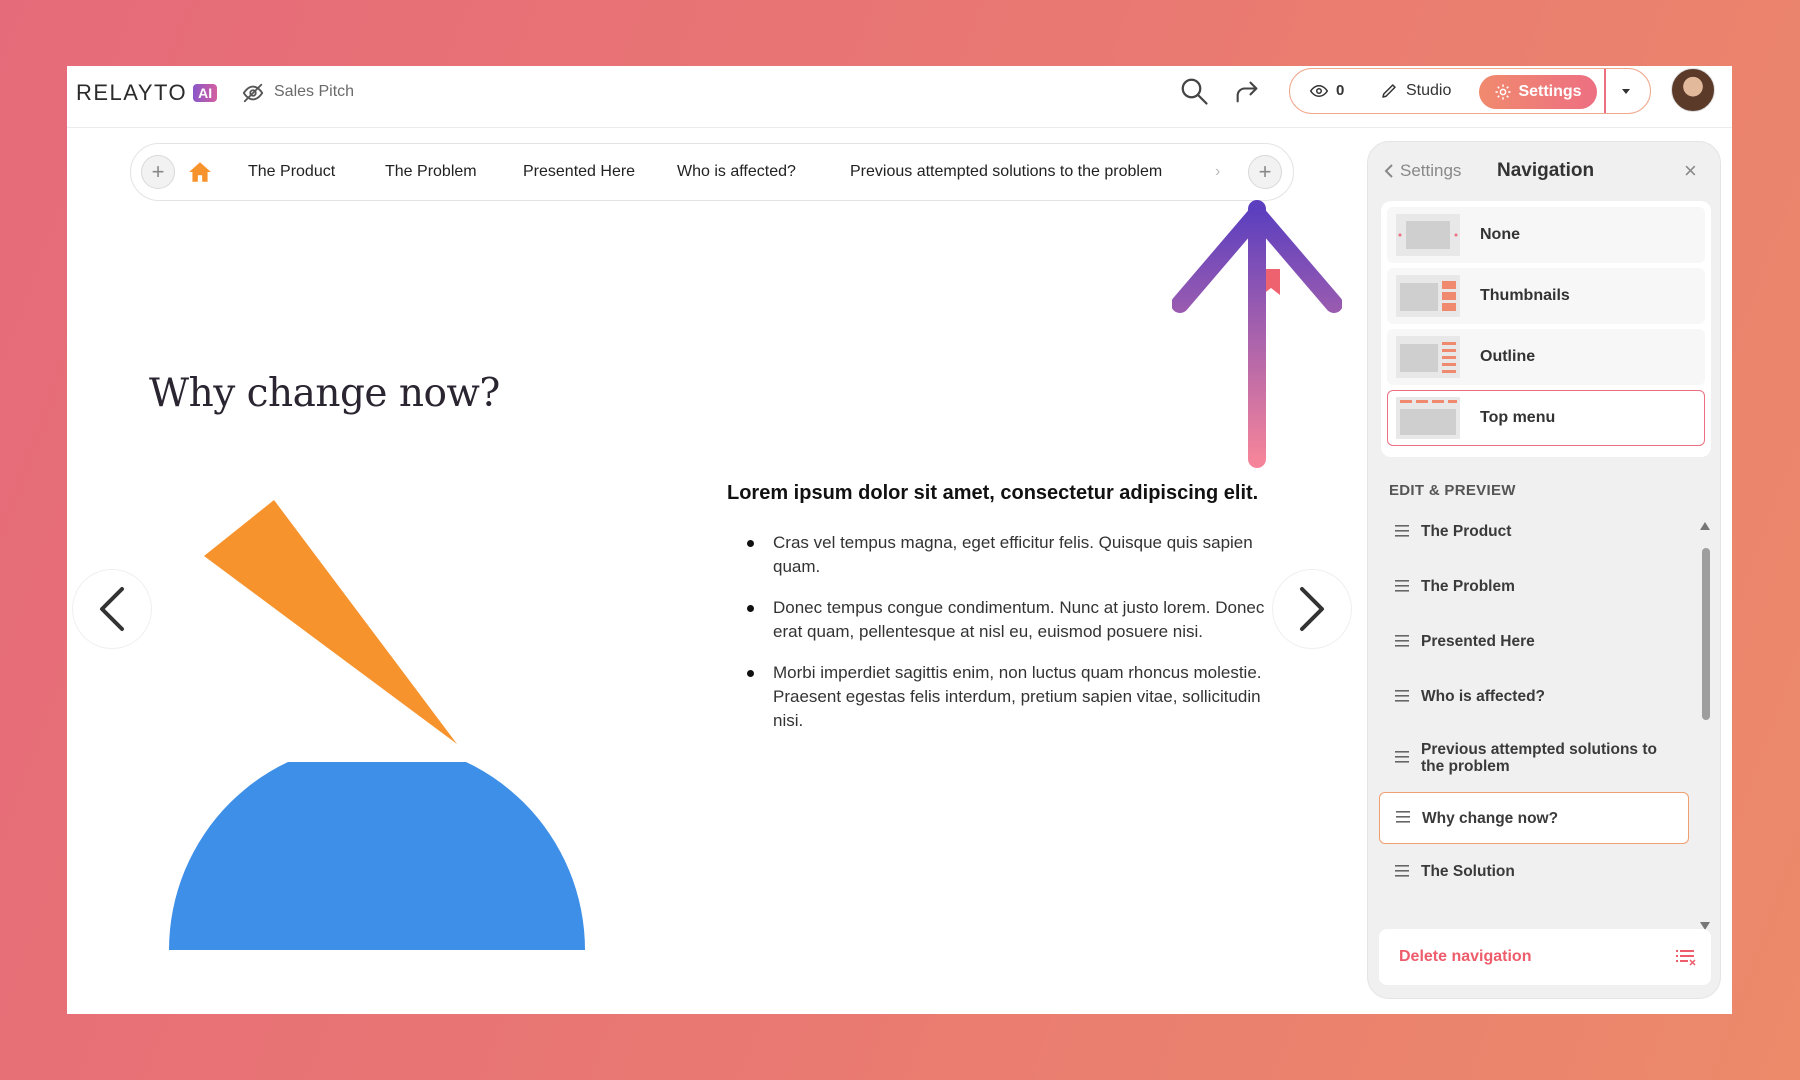  Describe the element at coordinates (1483, 696) in the screenshot. I see `list-item-label: Who is affected?` at that location.